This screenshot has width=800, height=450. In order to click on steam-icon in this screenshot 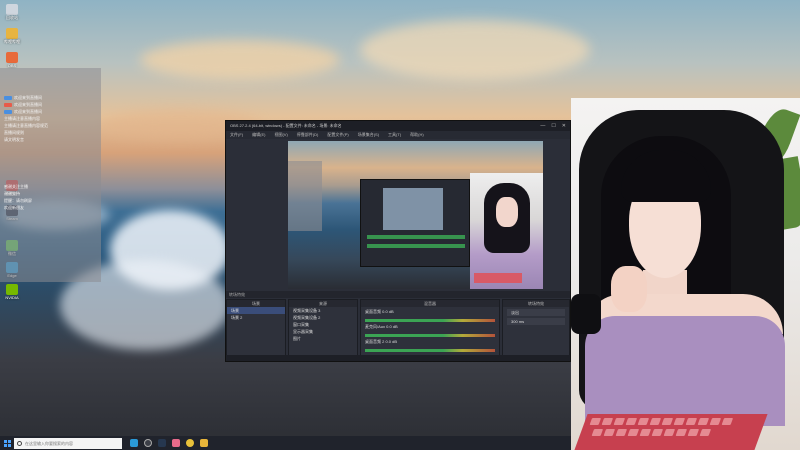, I will do `click(162, 443)`.